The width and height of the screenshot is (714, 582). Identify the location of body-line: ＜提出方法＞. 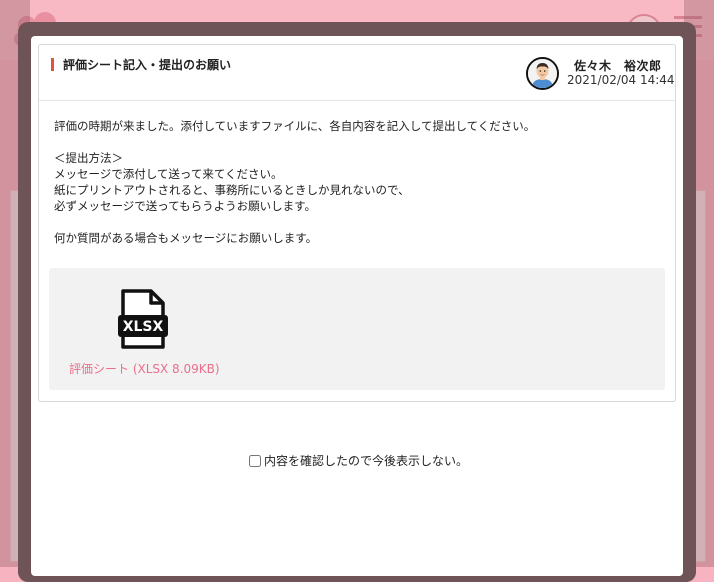
(88, 158).